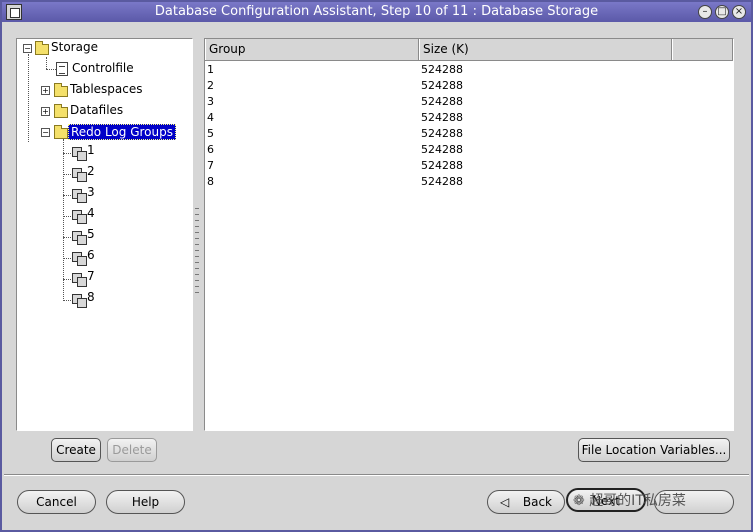 The height and width of the screenshot is (532, 753). I want to click on column-header-group: Group, so click(312, 49).